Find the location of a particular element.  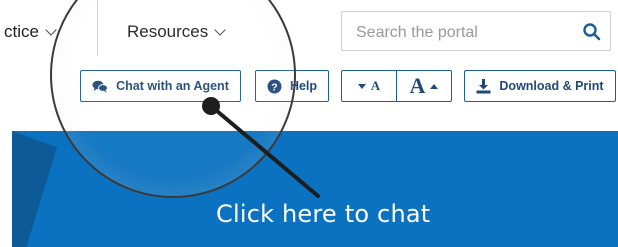

download-icon is located at coordinates (483, 85).